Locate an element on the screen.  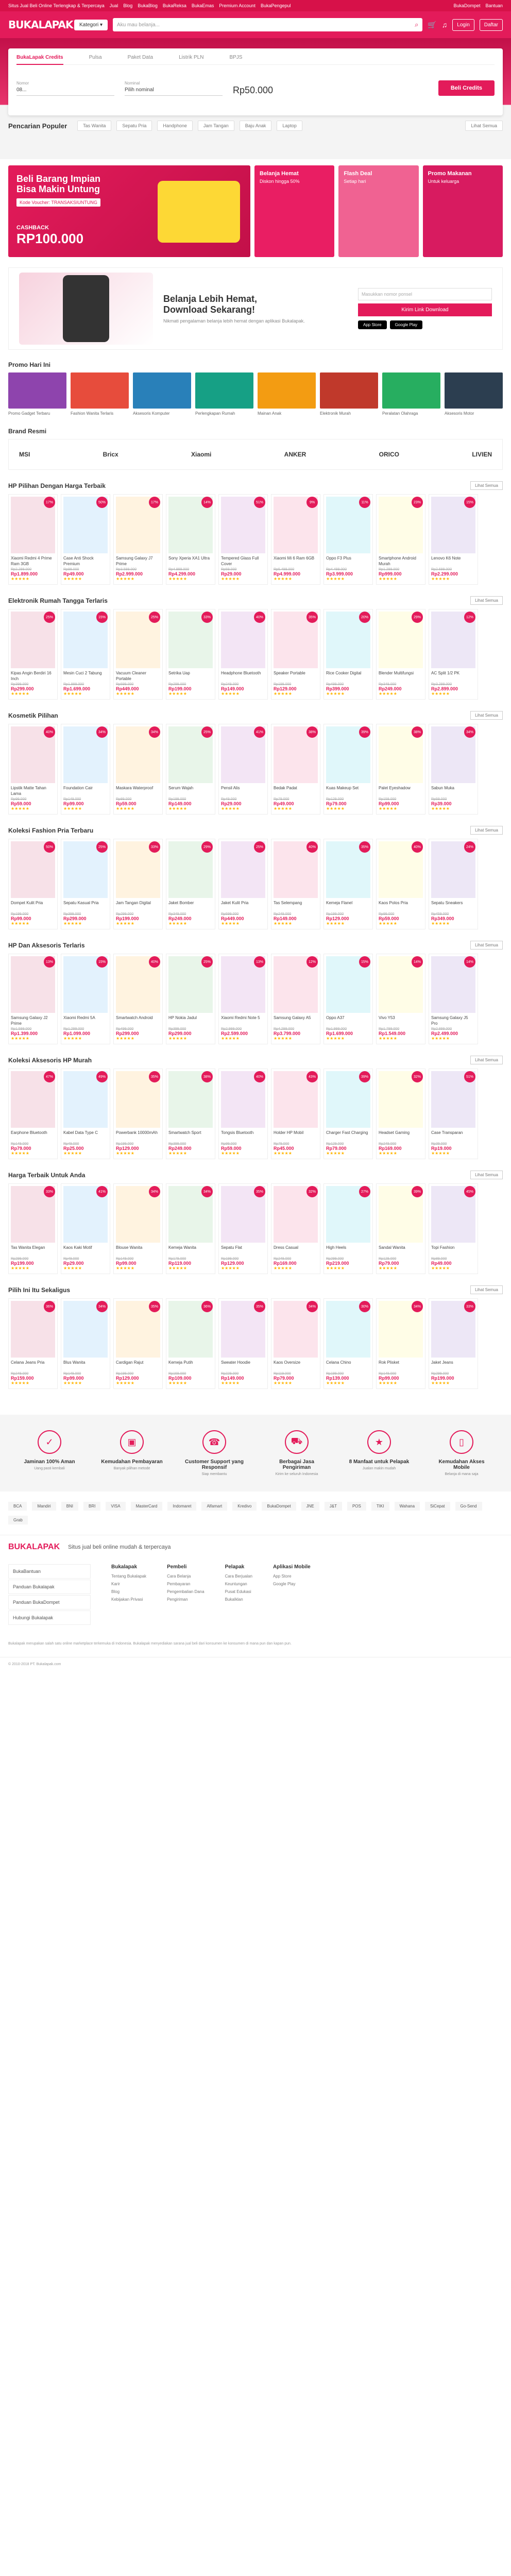
product-card: 35% Sepatu Flat Rp199.000 Rp129.000 ★★★★★ is located at coordinates (243, 1228).